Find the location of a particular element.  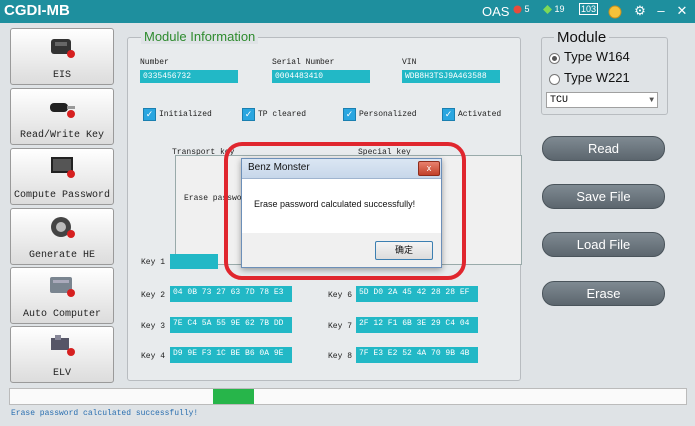

key-6-field: 5D D0 2A 45 42 28 28 EF is located at coordinates (417, 294).